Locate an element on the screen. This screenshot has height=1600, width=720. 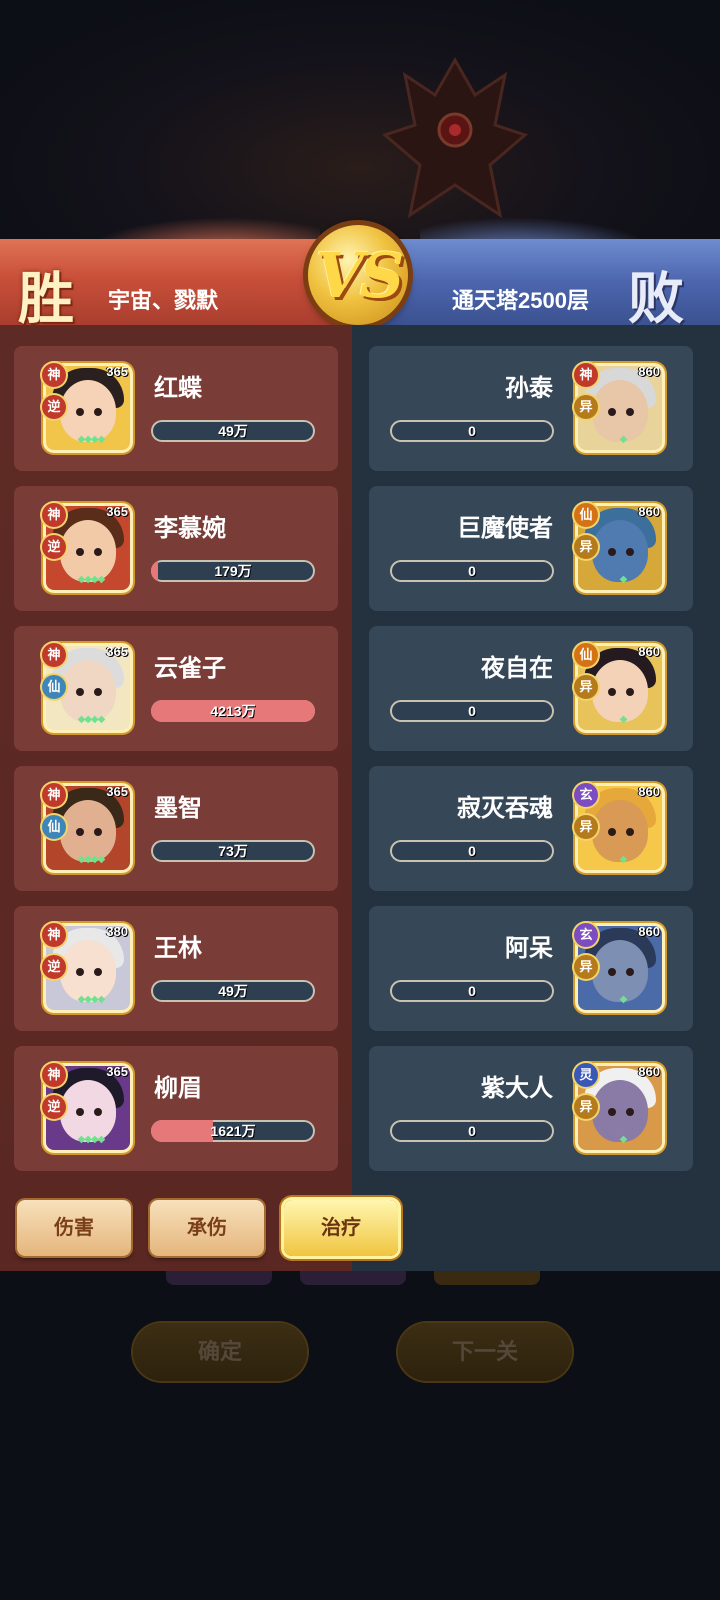
hero-name: 云雀子 is located at coordinates (190, 668).